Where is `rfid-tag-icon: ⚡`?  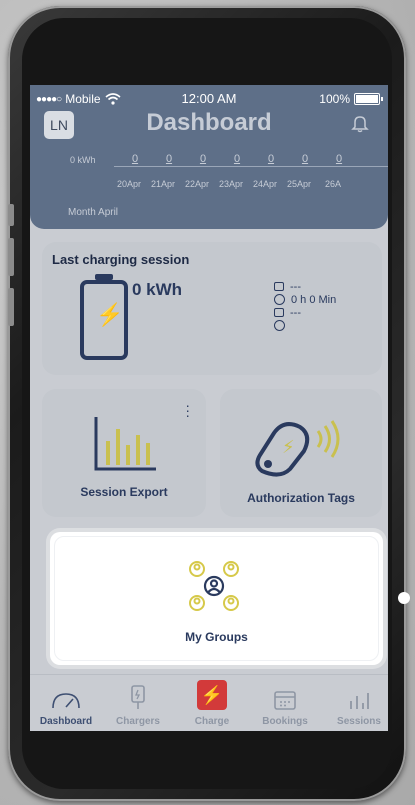
rfid-tag-icon: ⚡ is located at coordinates (297, 448).